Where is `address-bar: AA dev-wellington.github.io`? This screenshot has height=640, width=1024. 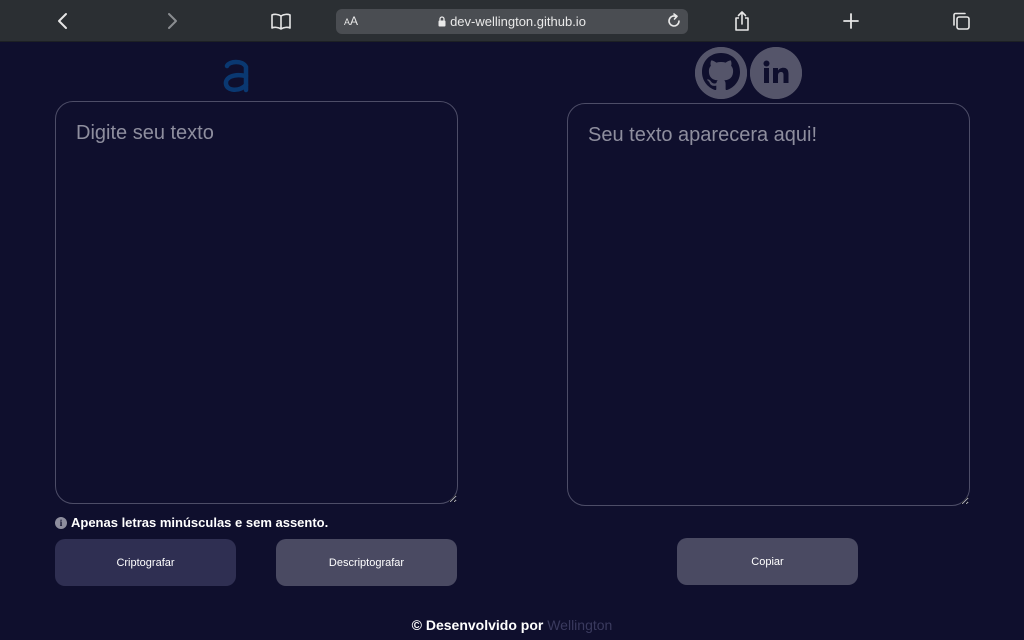
address-bar: AA dev-wellington.github.io is located at coordinates (512, 21).